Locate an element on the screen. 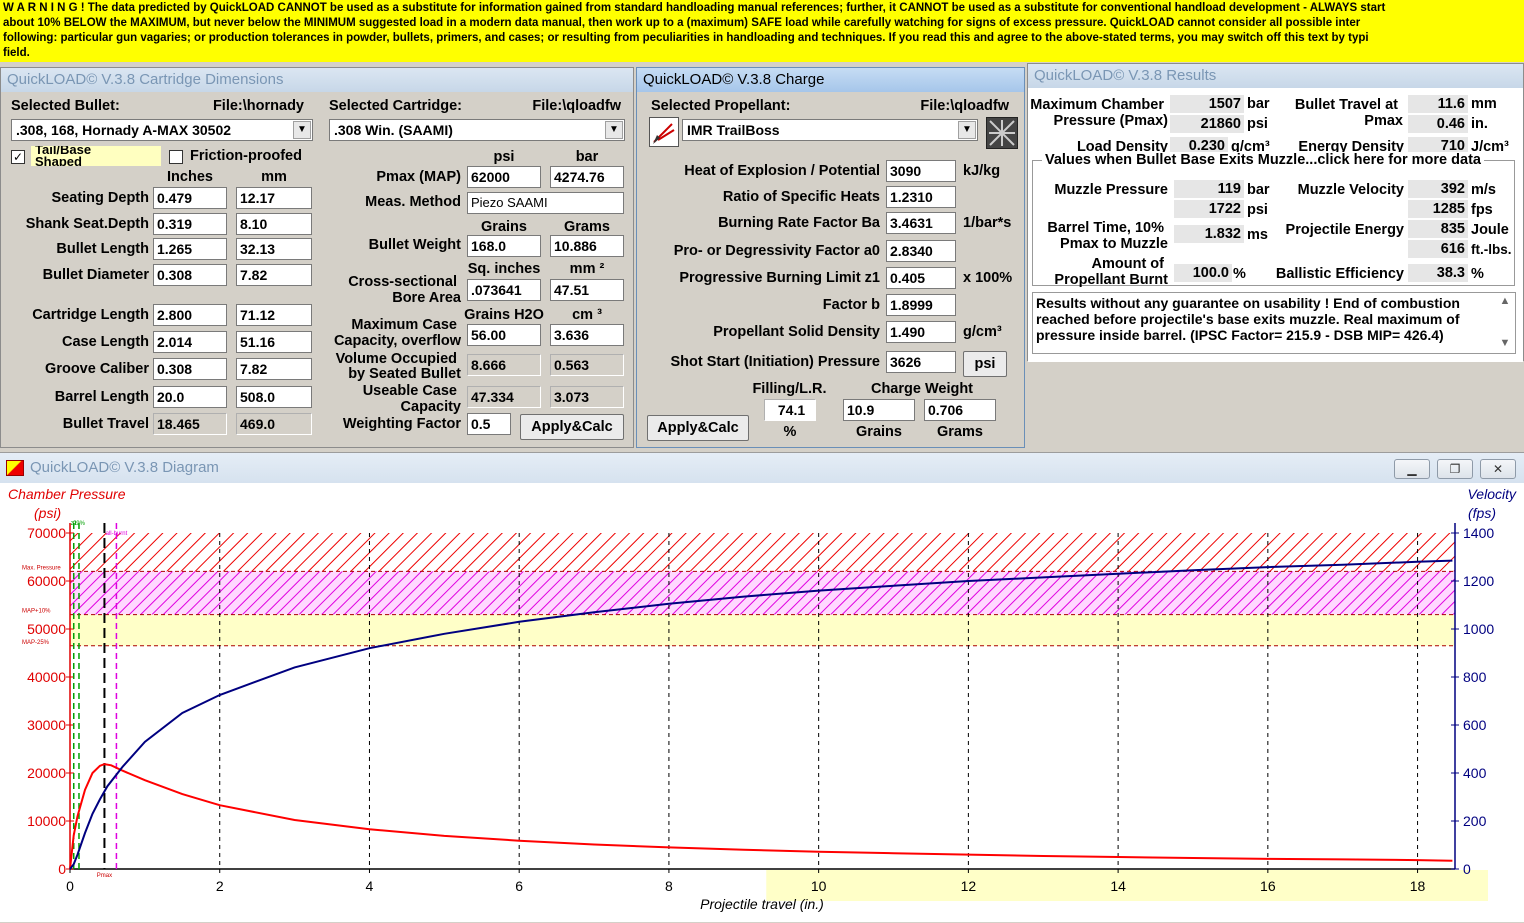 The height and width of the screenshot is (923, 1524). meas-method-input: Piezo SAAMI is located at coordinates (545, 203).